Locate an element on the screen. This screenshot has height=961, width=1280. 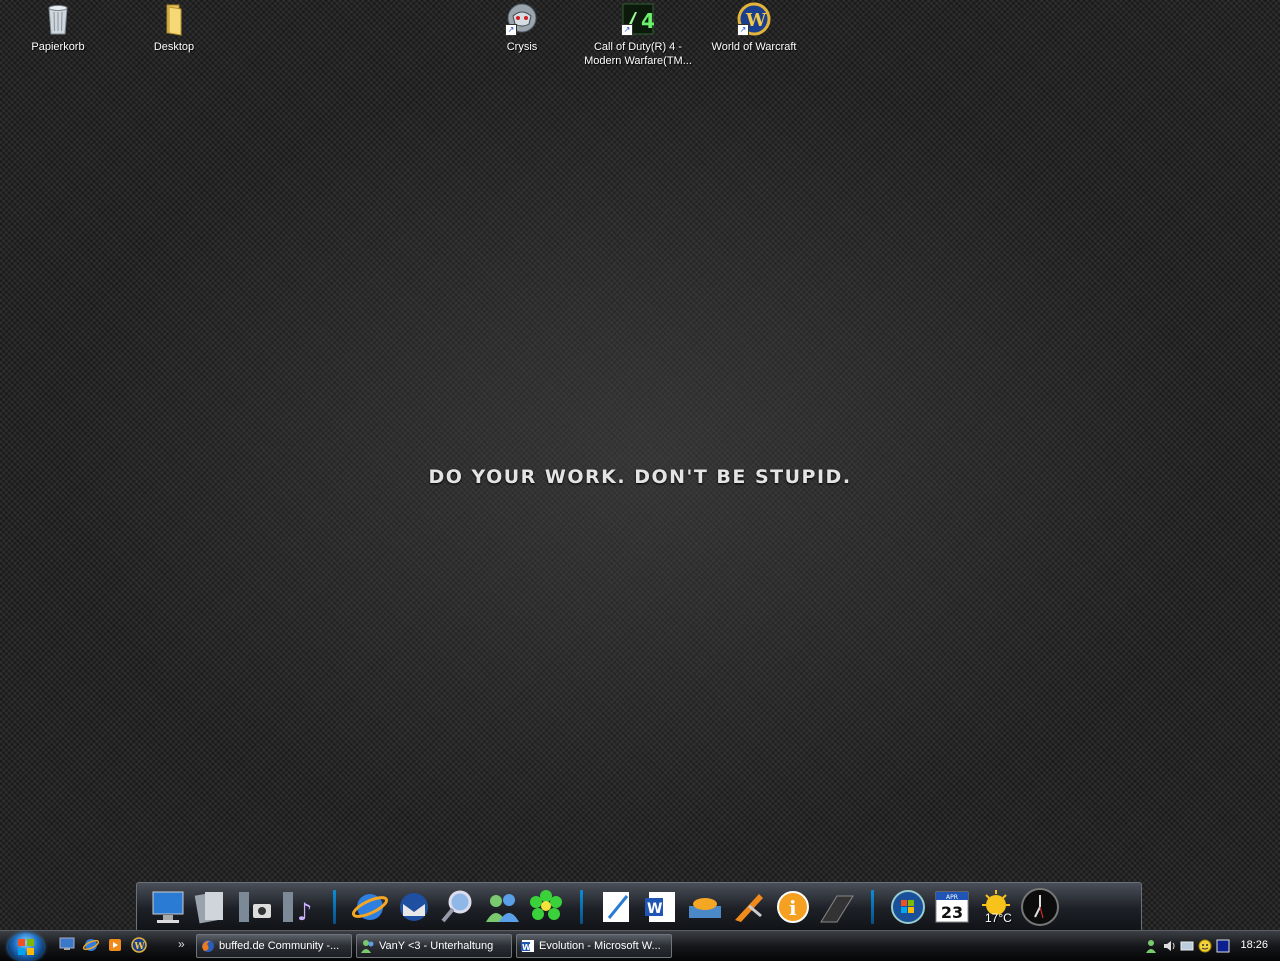
dock-music-icon: ♪ is located at coordinates (299, 907).